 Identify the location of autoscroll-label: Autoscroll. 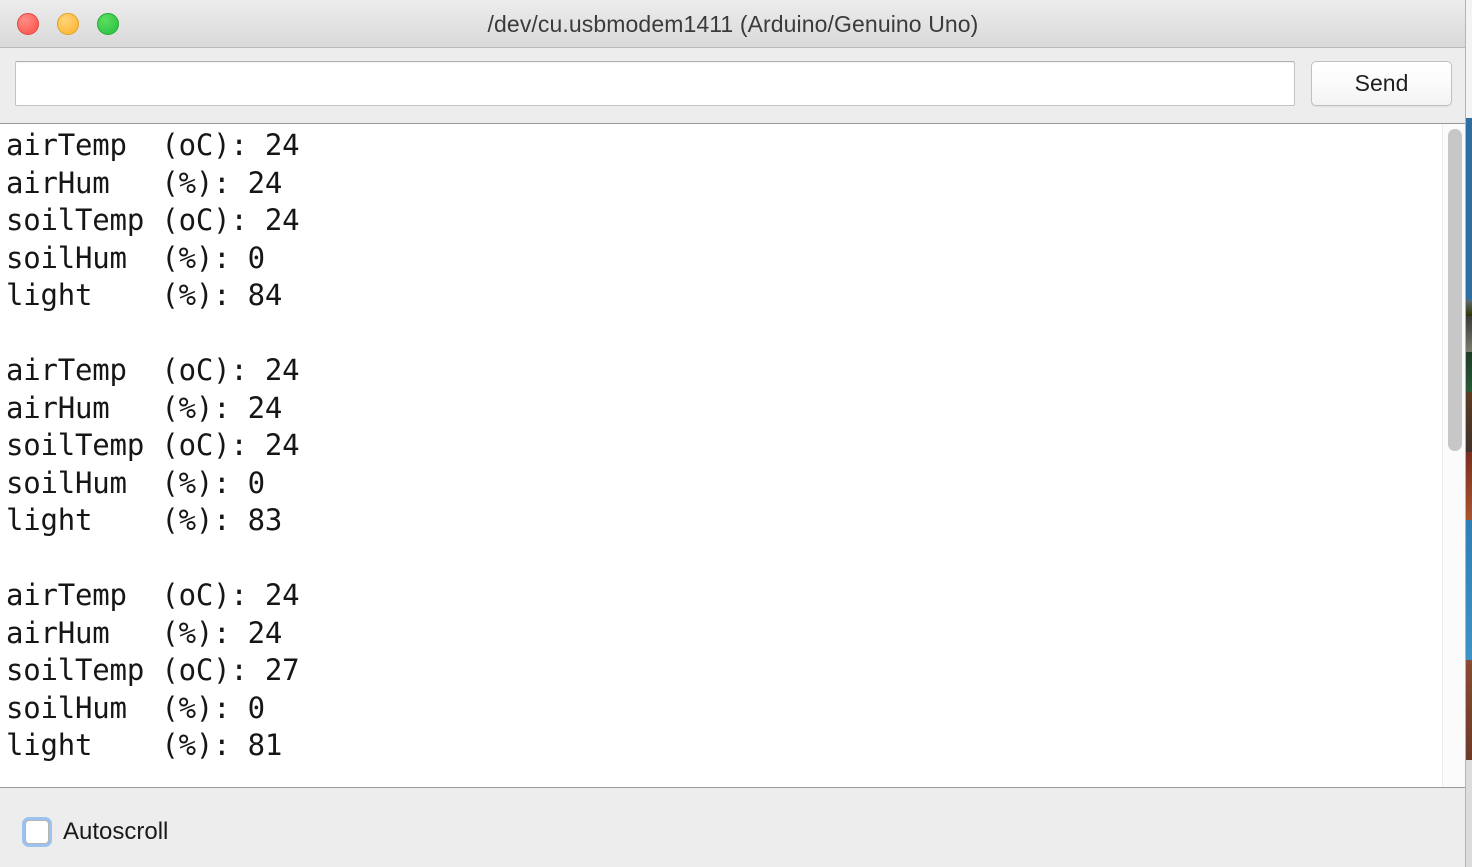
(116, 831).